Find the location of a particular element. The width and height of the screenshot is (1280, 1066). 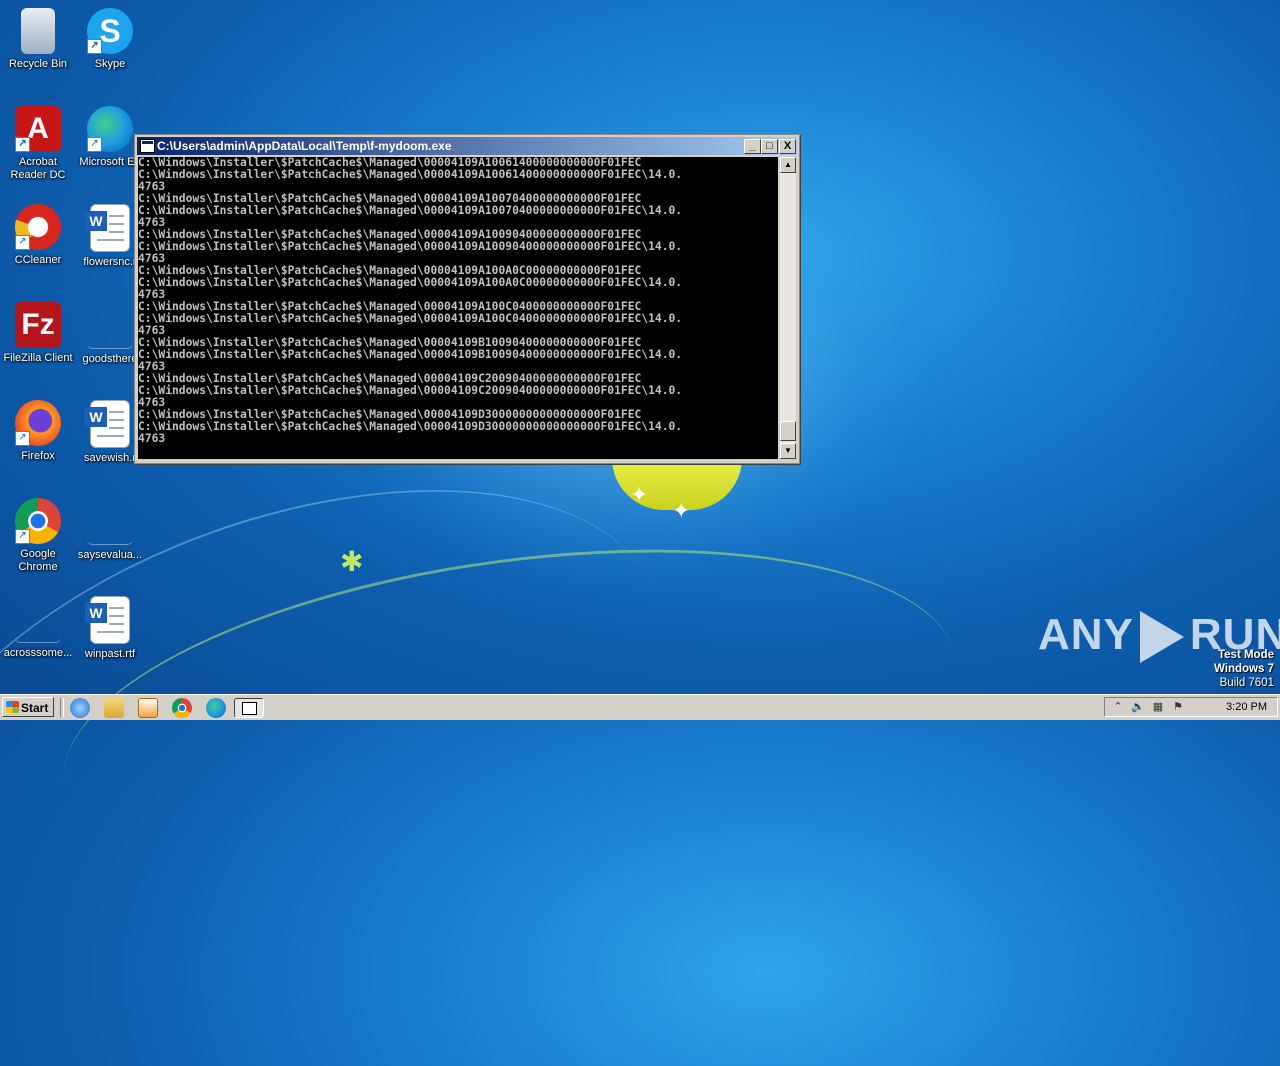

taskbar-console-button is located at coordinates (249, 708).